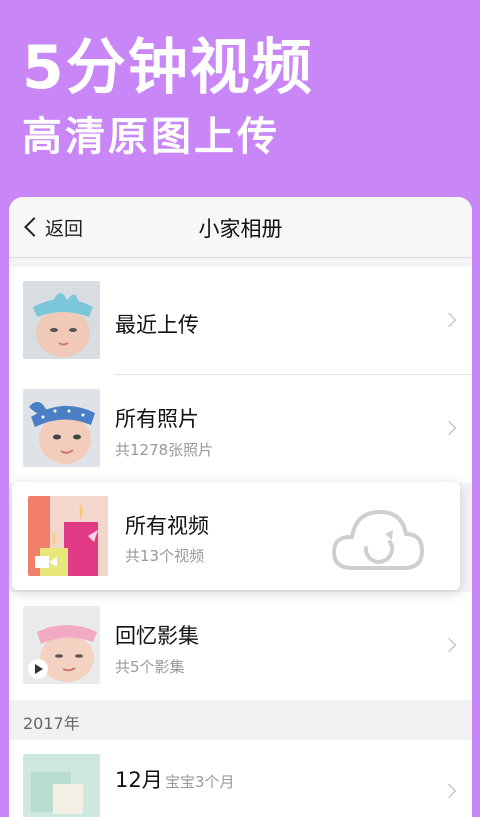 The width and height of the screenshot is (480, 817). What do you see at coordinates (151, 137) in the screenshot?
I see `promo-subheadline: 高清原图上传` at bounding box center [151, 137].